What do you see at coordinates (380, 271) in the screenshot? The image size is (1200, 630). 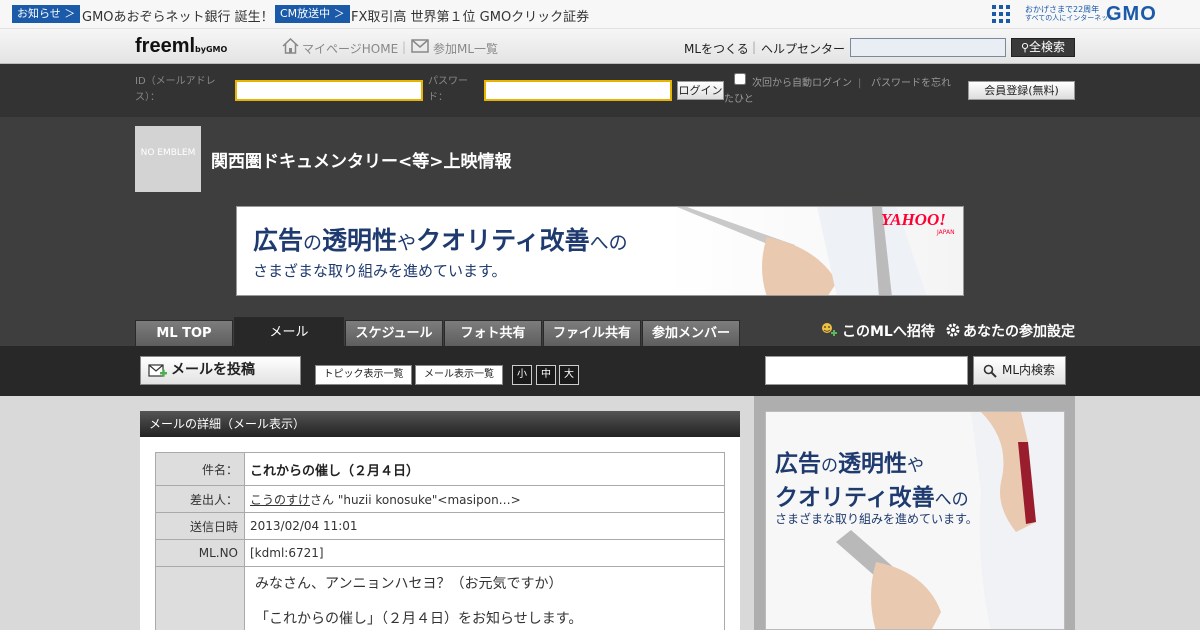 I see `ad-subline: さまざまな取り組みを進めています。` at bounding box center [380, 271].